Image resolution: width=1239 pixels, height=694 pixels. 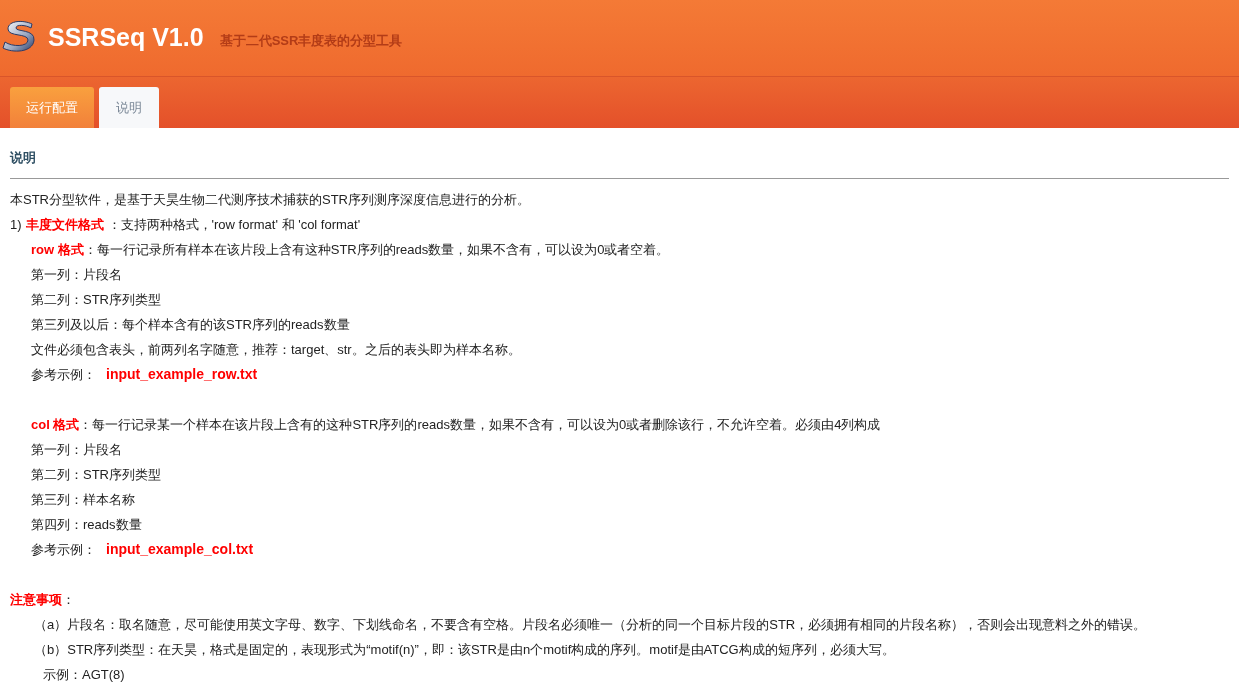 I want to click on text-line: 第三列及以后：每个样本含有的该STR序列的reads数量, so click(x=190, y=324).